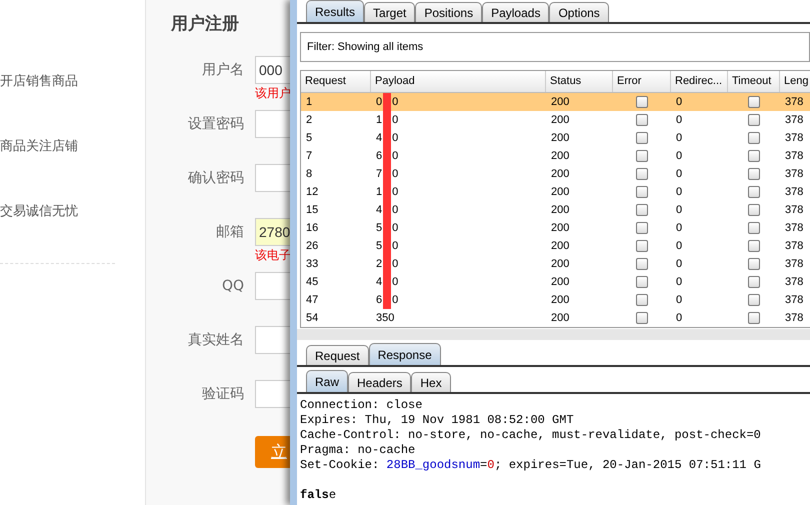  What do you see at coordinates (312, 318) in the screenshot?
I see `table-cell-text: 54` at bounding box center [312, 318].